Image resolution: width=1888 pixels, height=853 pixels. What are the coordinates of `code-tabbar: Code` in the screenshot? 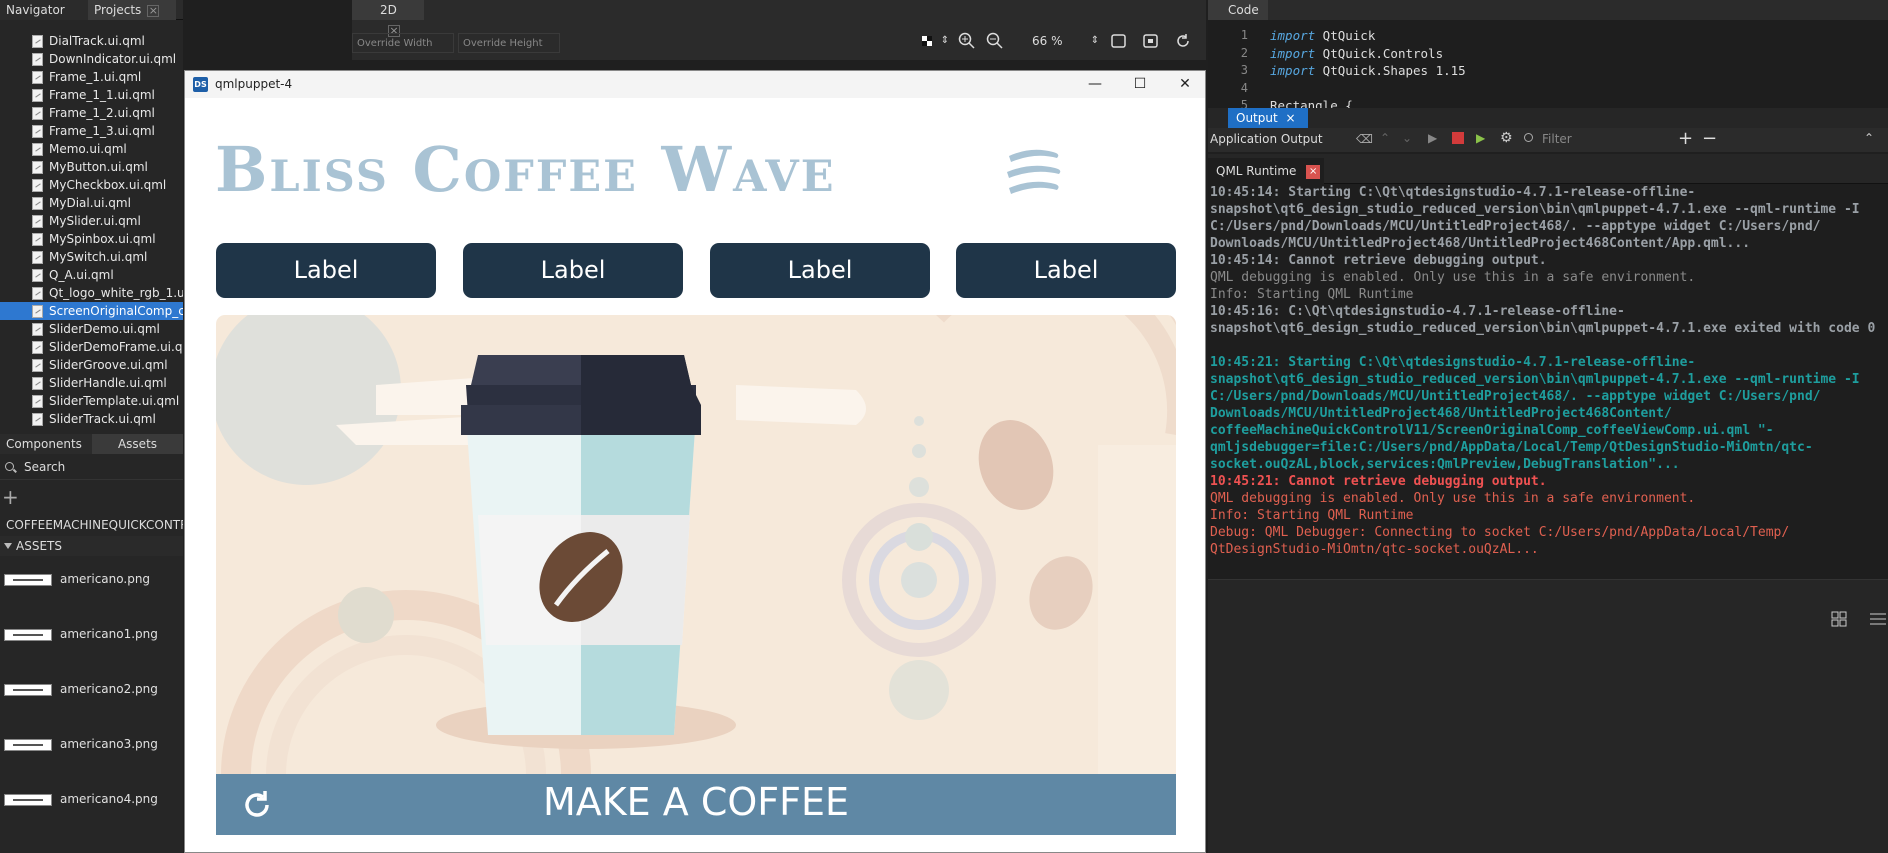 It's located at (1548, 10).